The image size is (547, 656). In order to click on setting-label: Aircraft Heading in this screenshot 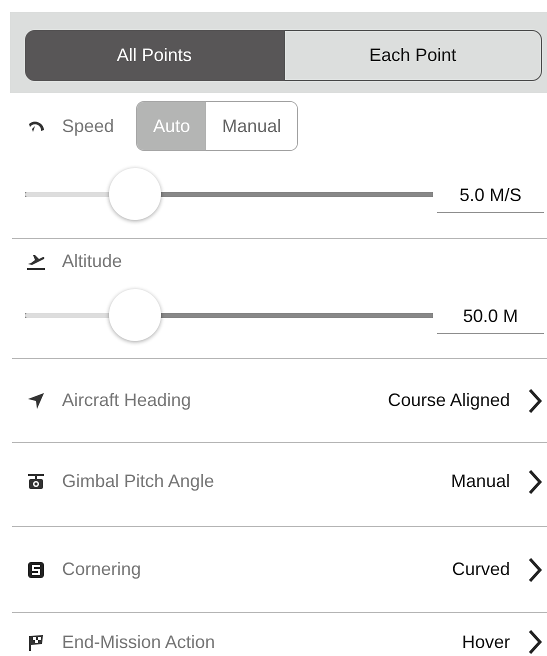, I will do `click(127, 400)`.